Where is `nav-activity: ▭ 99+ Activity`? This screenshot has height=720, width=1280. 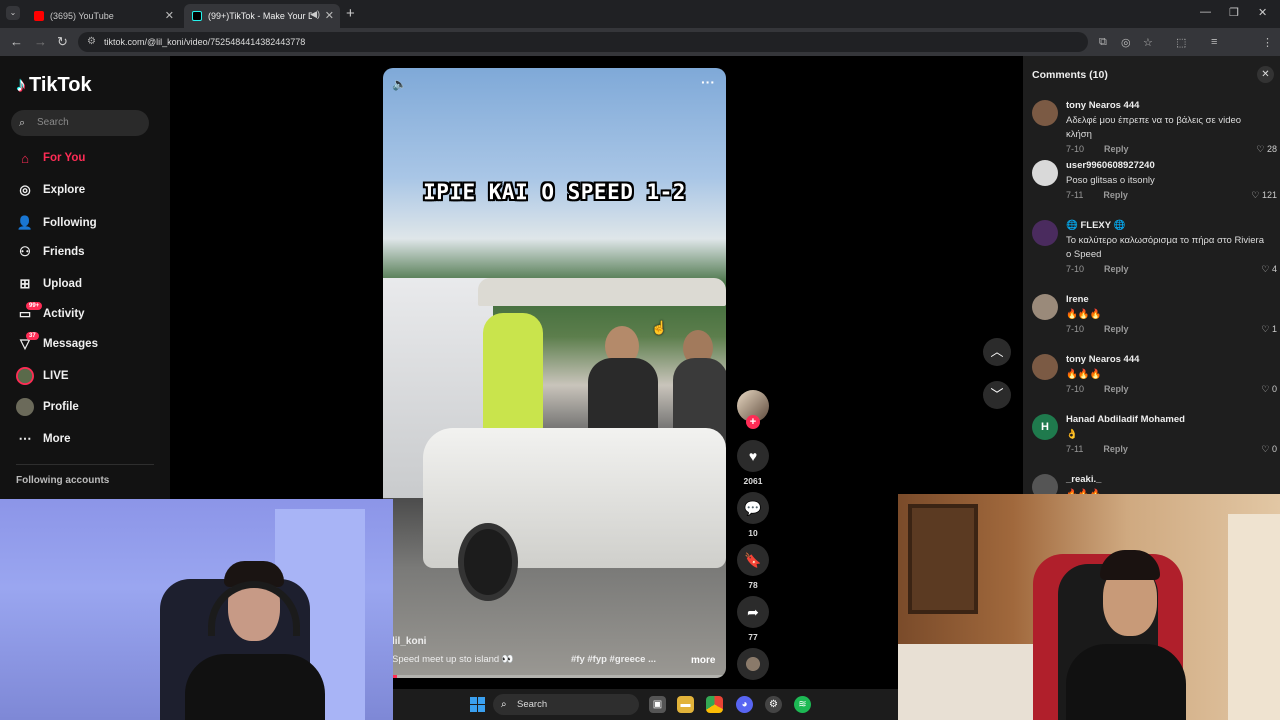
nav-activity: ▭ 99+ Activity is located at coordinates (50, 313).